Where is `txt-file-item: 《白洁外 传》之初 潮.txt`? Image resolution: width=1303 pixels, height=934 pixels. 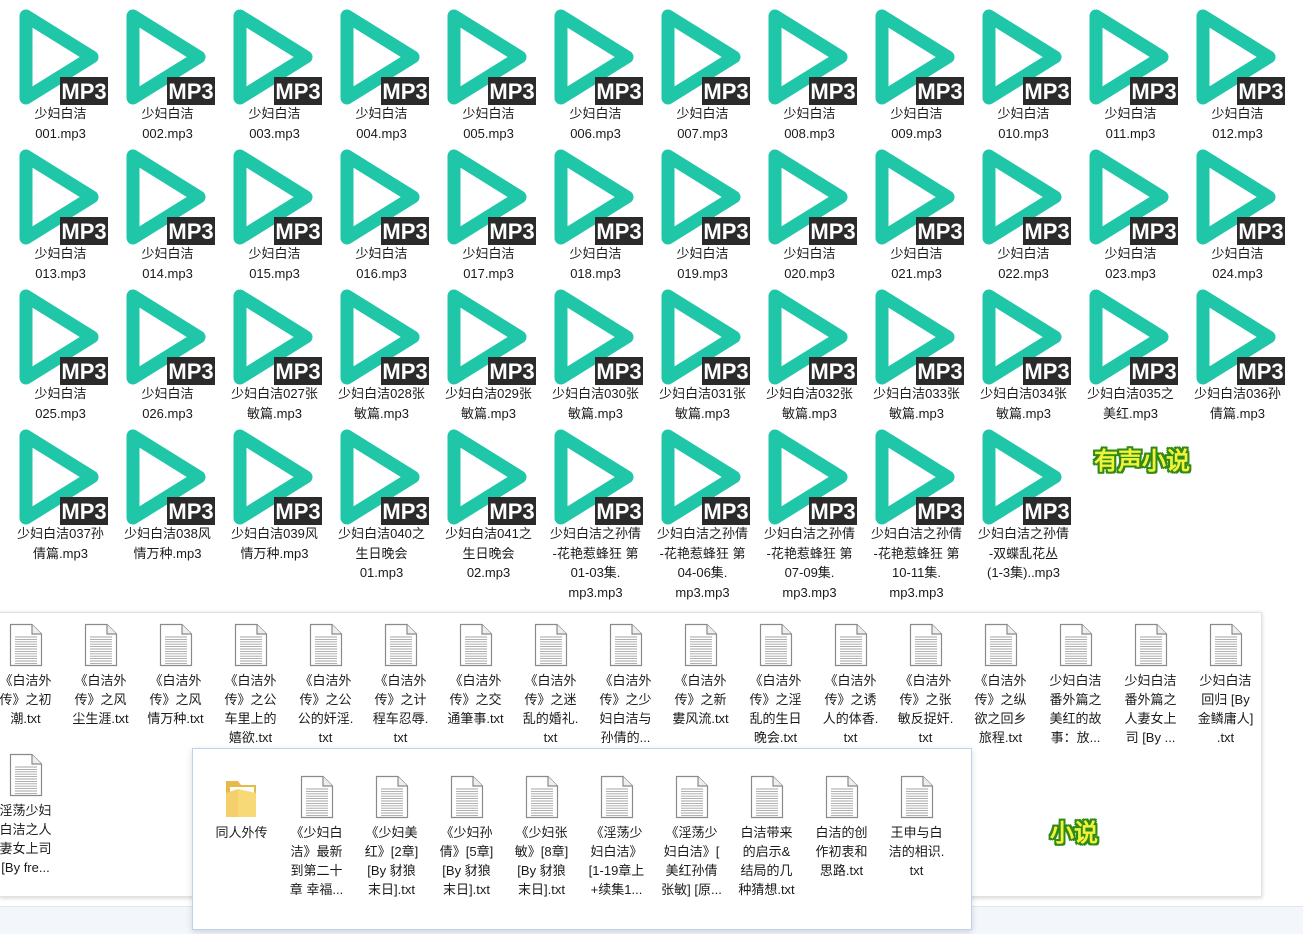 txt-file-item: 《白洁外 传》之初 潮.txt is located at coordinates (31, 675).